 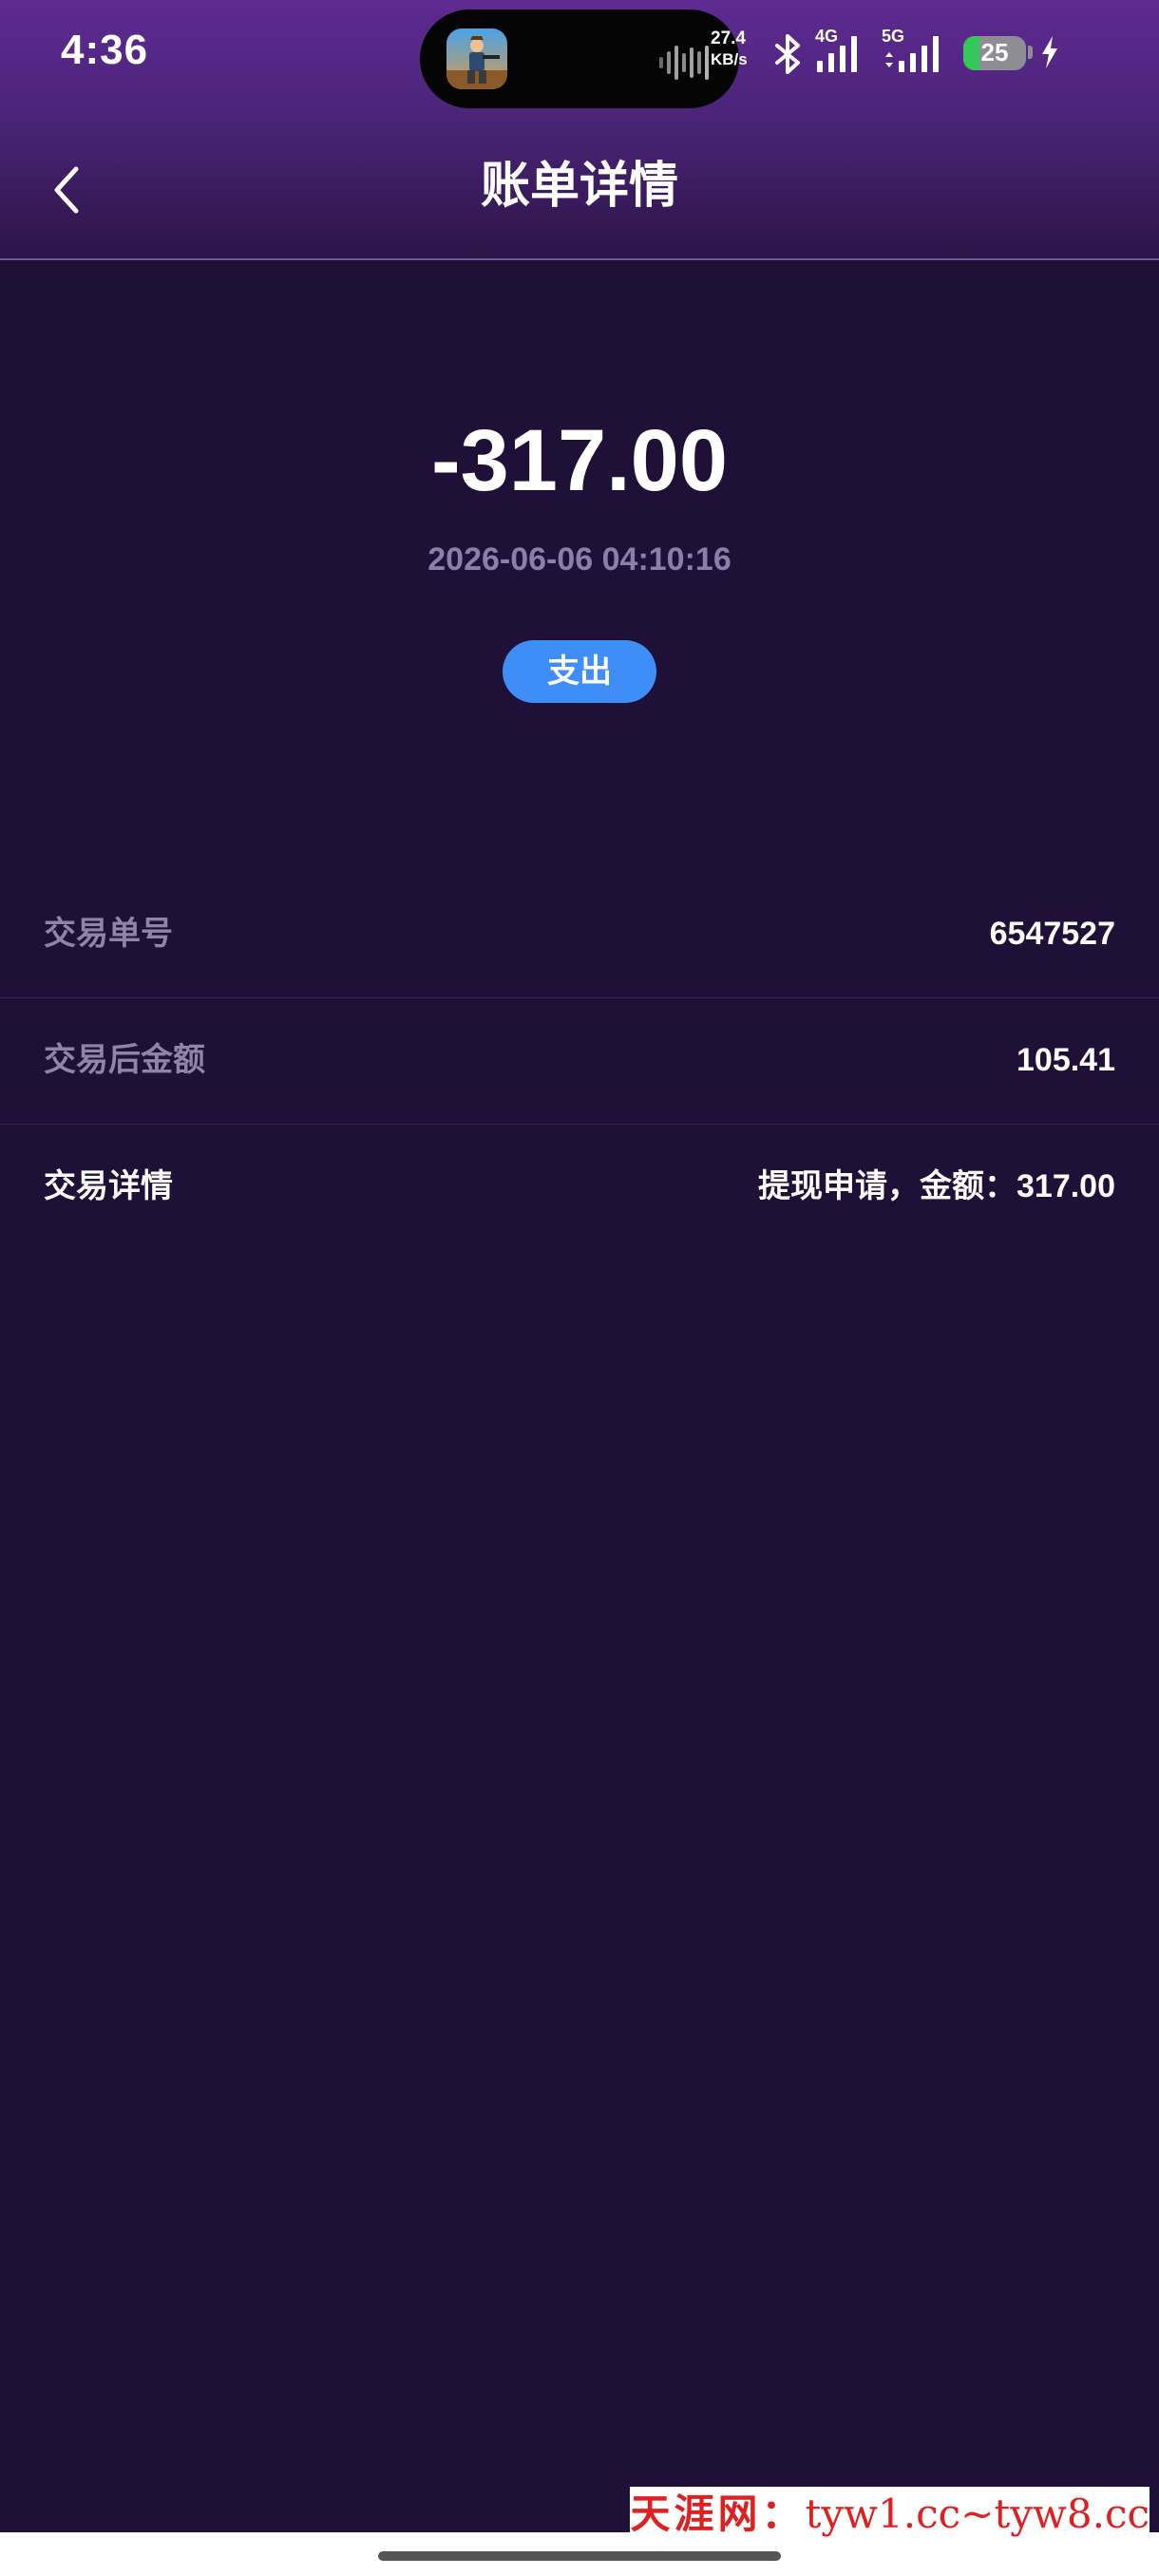 I want to click on home-indicator, so click(x=579, y=2556).